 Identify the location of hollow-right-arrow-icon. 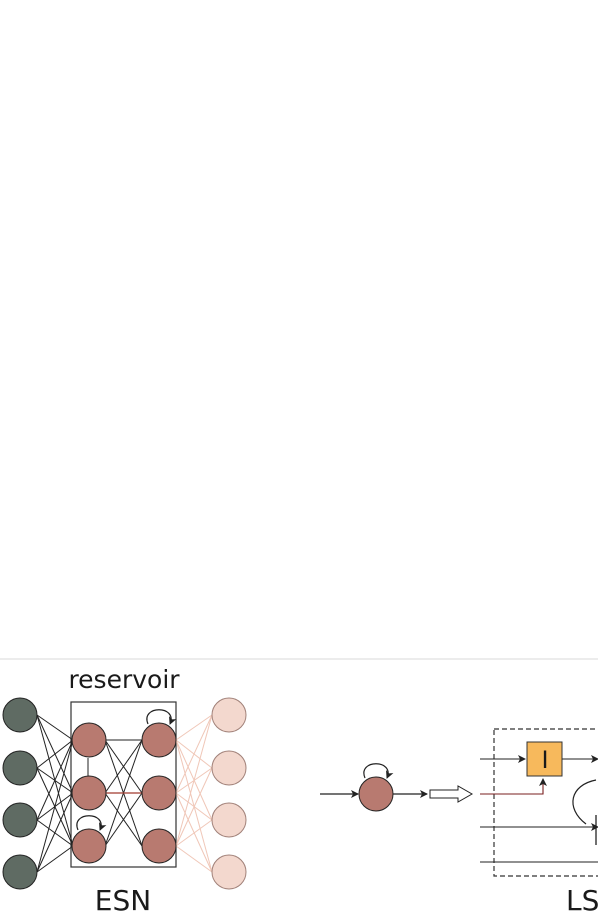
(451, 794).